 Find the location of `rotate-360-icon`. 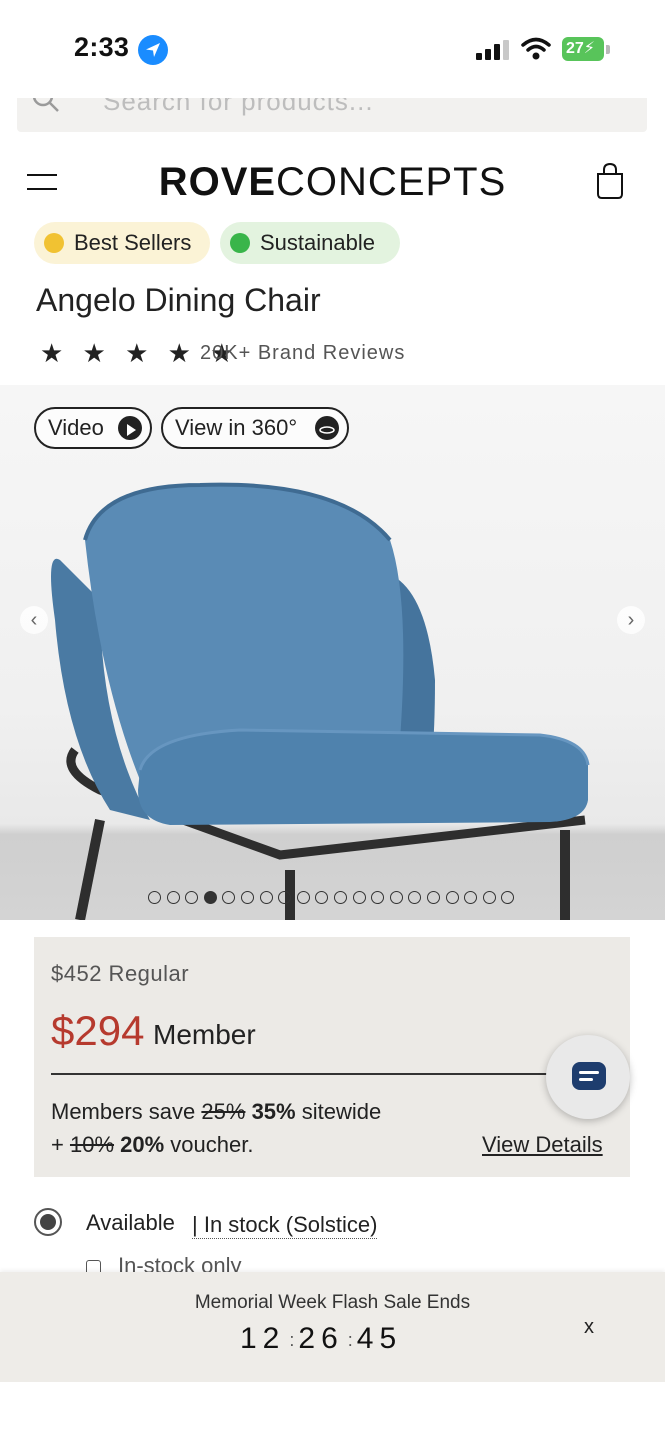

rotate-360-icon is located at coordinates (327, 428).